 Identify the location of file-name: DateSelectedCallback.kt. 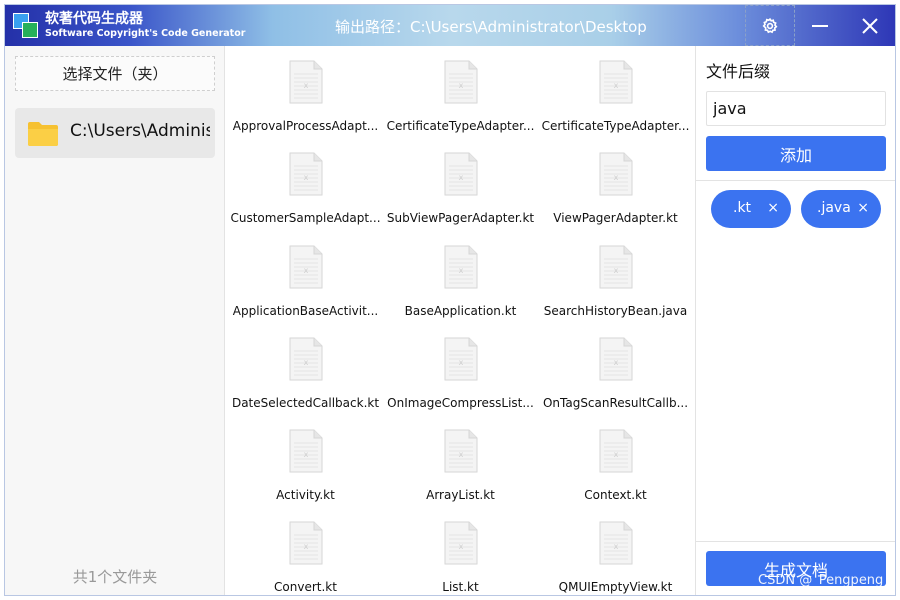
(305, 403).